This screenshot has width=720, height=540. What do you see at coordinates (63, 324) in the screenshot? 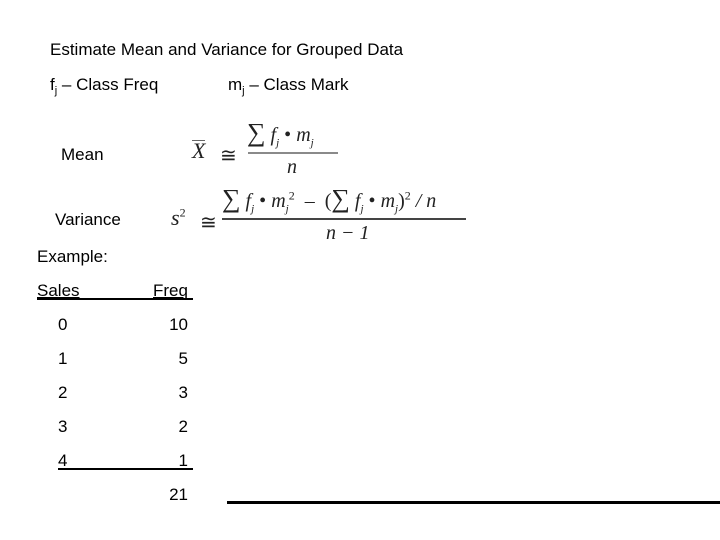
I see `row-0-sales: 0` at bounding box center [63, 324].